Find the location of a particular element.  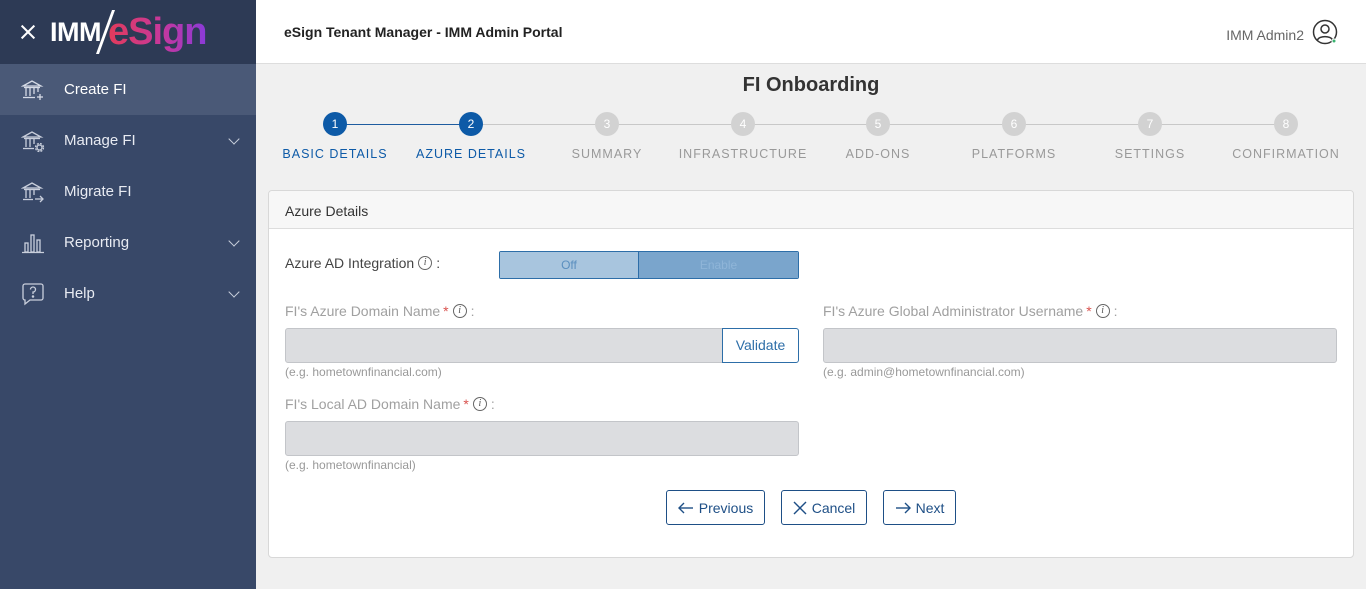

button-label: Next is located at coordinates (930, 507).